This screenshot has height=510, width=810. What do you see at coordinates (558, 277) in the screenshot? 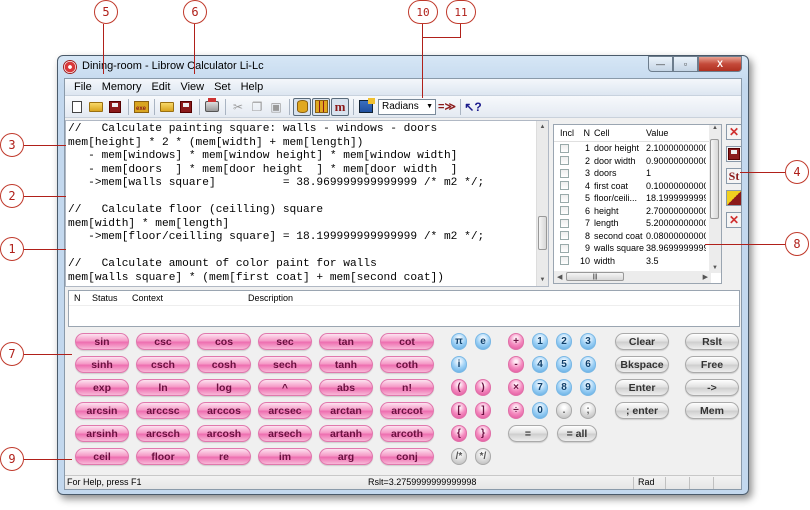
I see `scroll-left-icon: ◀` at bounding box center [558, 277].